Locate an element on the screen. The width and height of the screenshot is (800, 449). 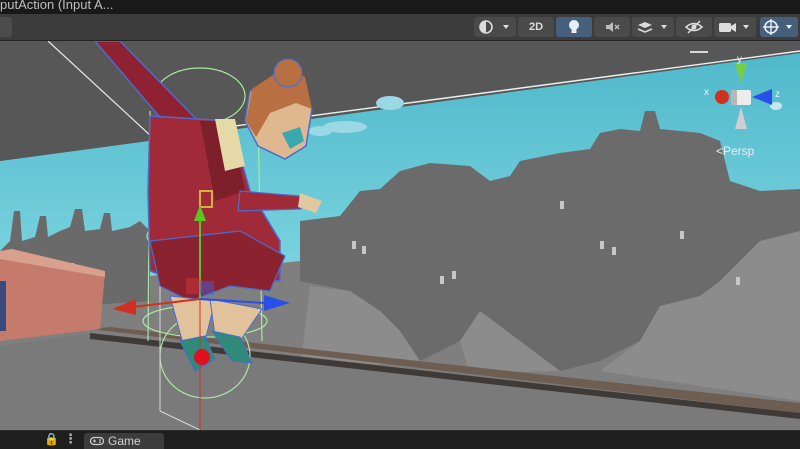
gamepad-icon is located at coordinates (97, 441).